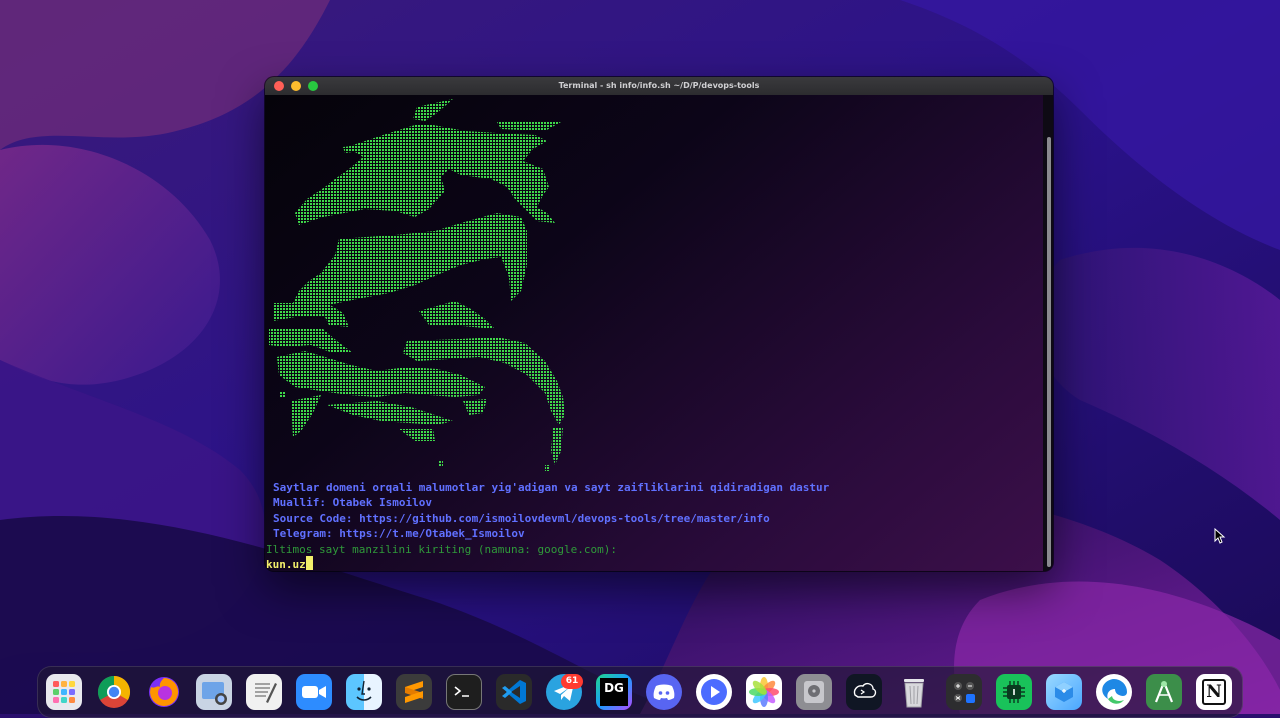 Image resolution: width=1280 pixels, height=718 pixels. Describe the element at coordinates (399, 533) in the screenshot. I see `telegram-text: Telegram: https://t.me/Otabek_Ismoilov` at that location.